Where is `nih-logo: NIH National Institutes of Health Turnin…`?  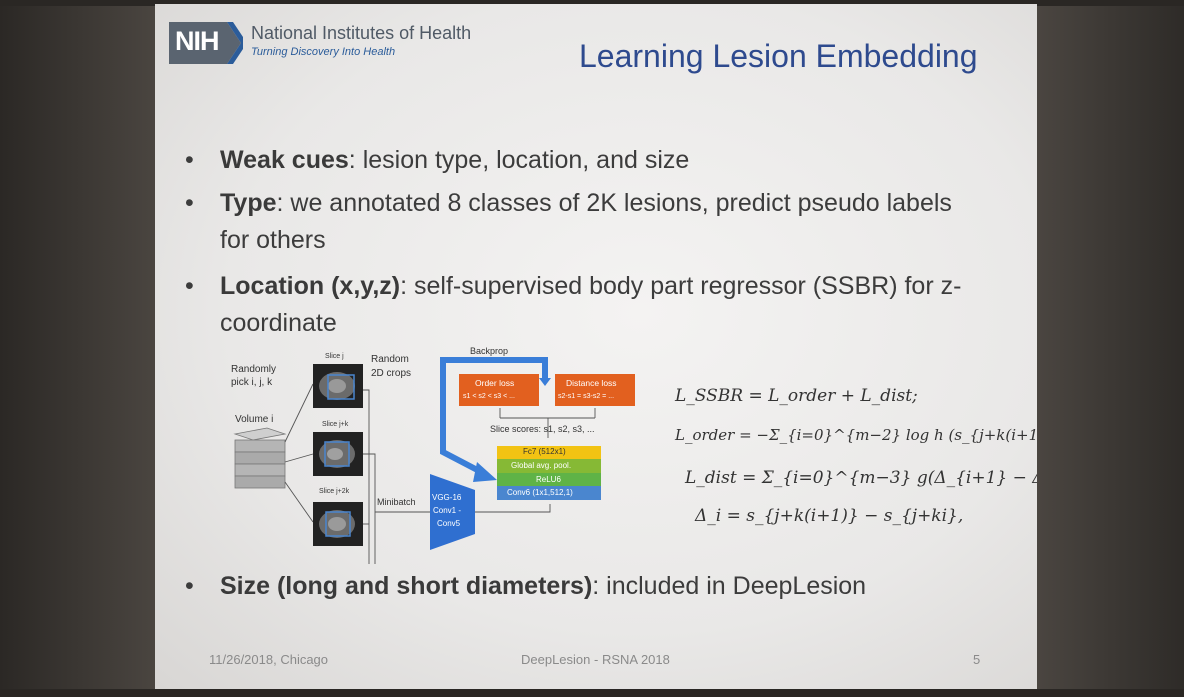 nih-logo: NIH National Institutes of Health Turnin… is located at coordinates (320, 43).